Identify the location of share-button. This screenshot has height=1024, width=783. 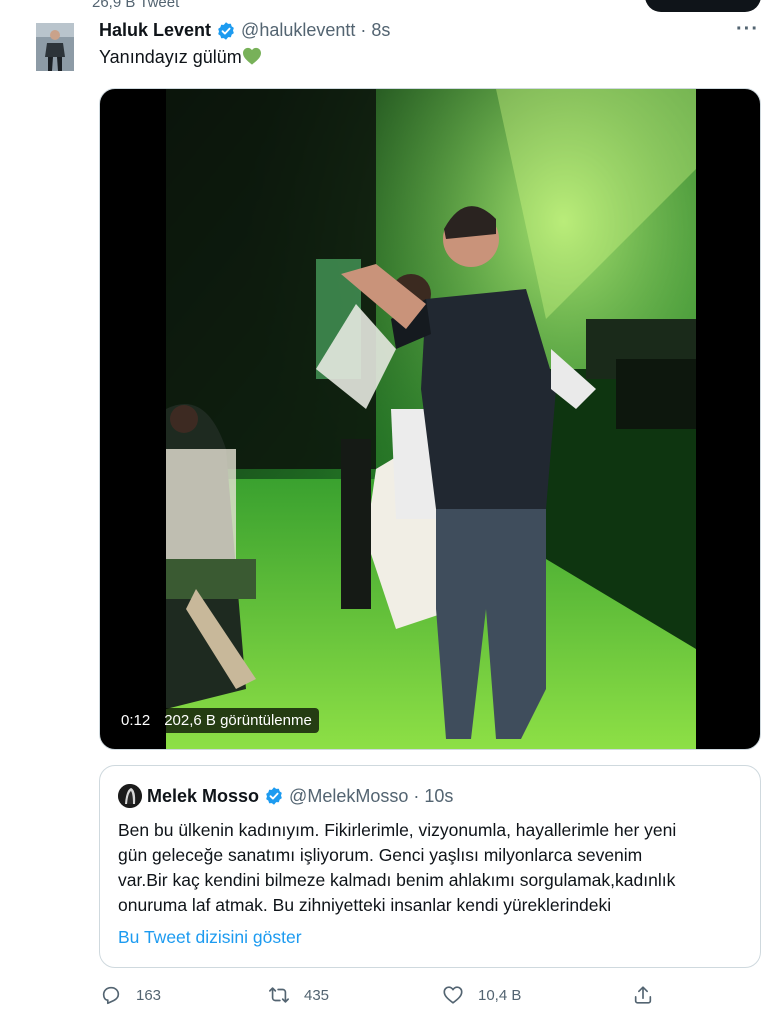
(643, 995).